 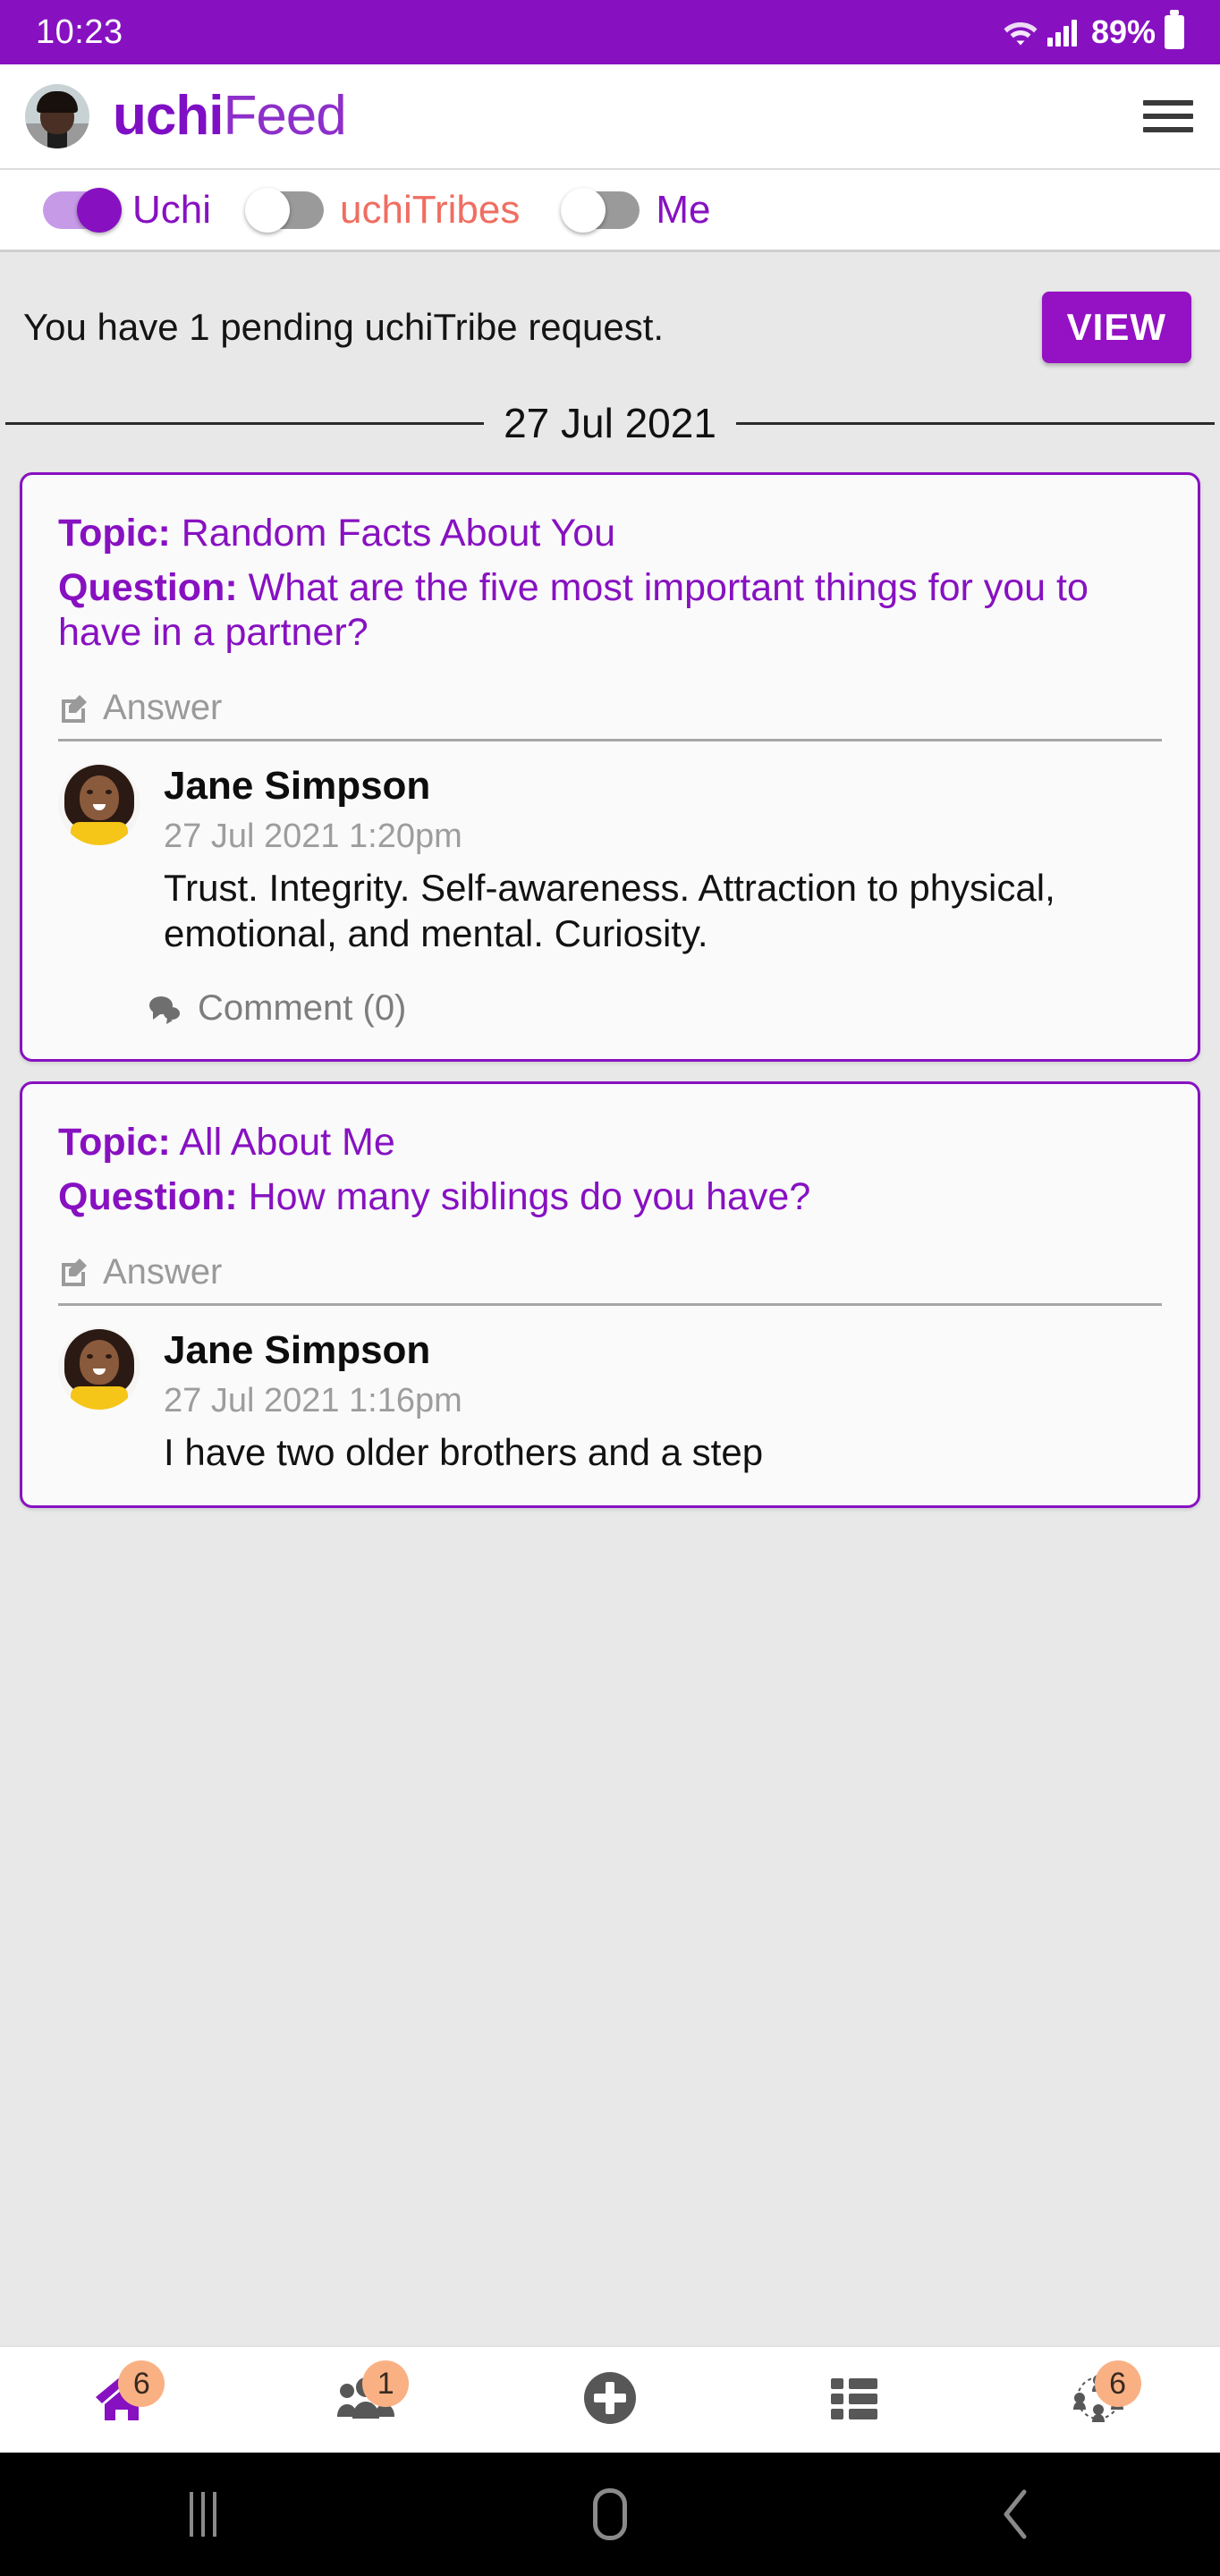 What do you see at coordinates (1017, 2514) in the screenshot?
I see `android-back-icon` at bounding box center [1017, 2514].